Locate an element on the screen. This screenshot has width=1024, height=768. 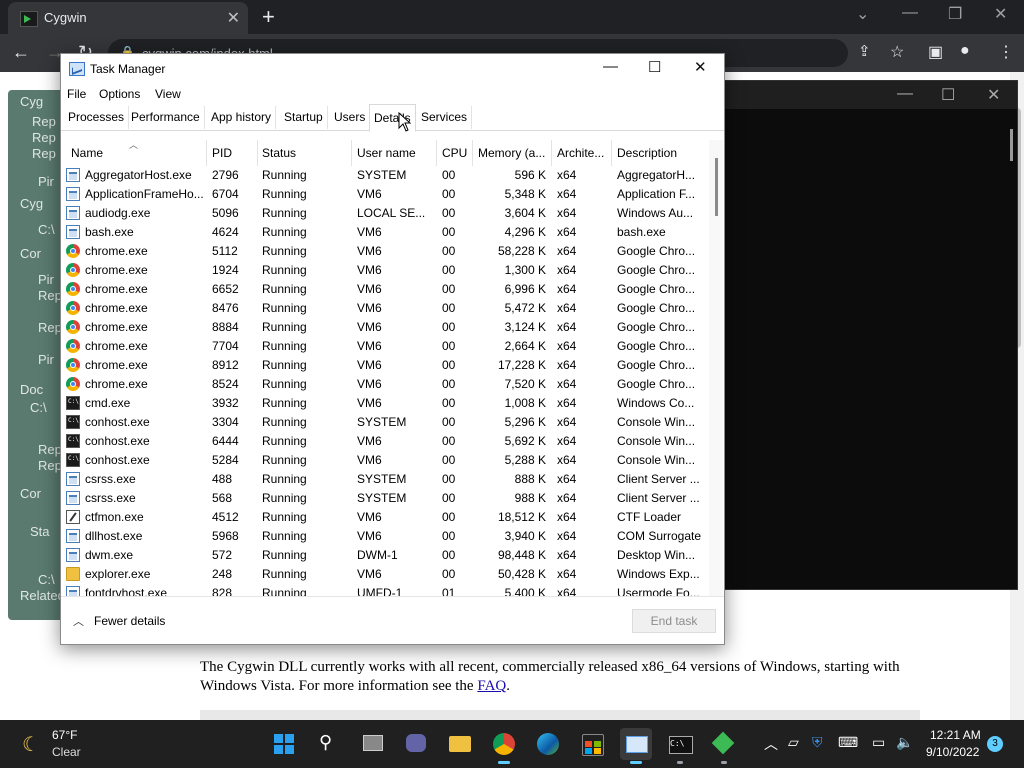
notification-badge: 3 is located at coordinates (995, 744).